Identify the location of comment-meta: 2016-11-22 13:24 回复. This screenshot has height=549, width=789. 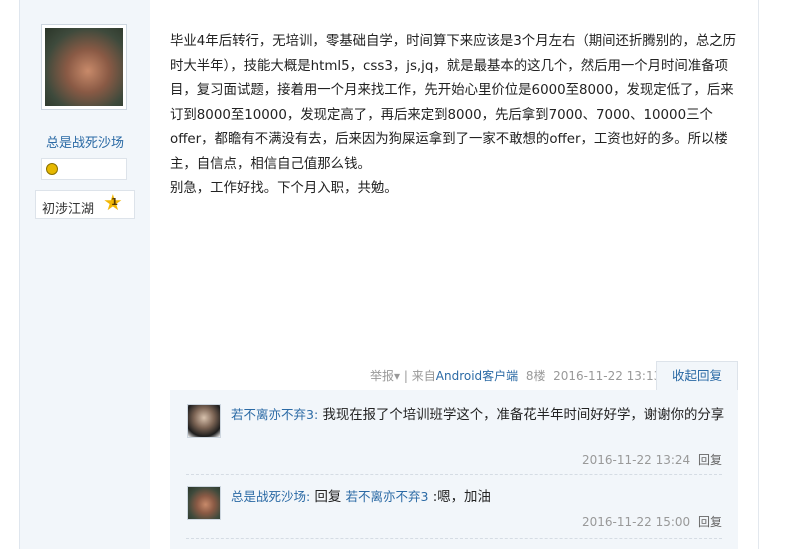
(652, 459).